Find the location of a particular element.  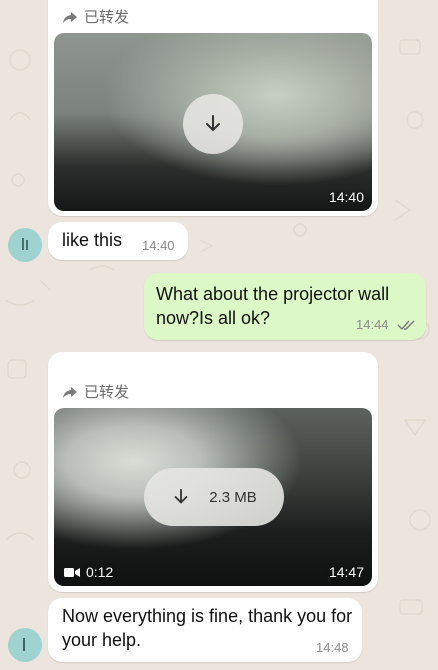

video-icon is located at coordinates (72, 572).